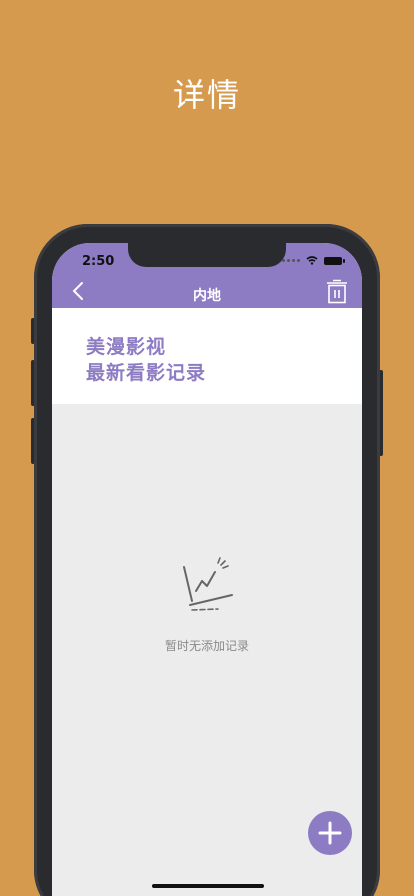  Describe the element at coordinates (334, 260) in the screenshot. I see `battery-icon` at that location.